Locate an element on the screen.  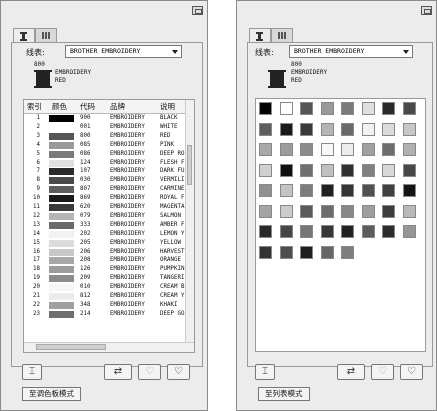
column-header-index: 索引 is located at coordinates (34, 106).